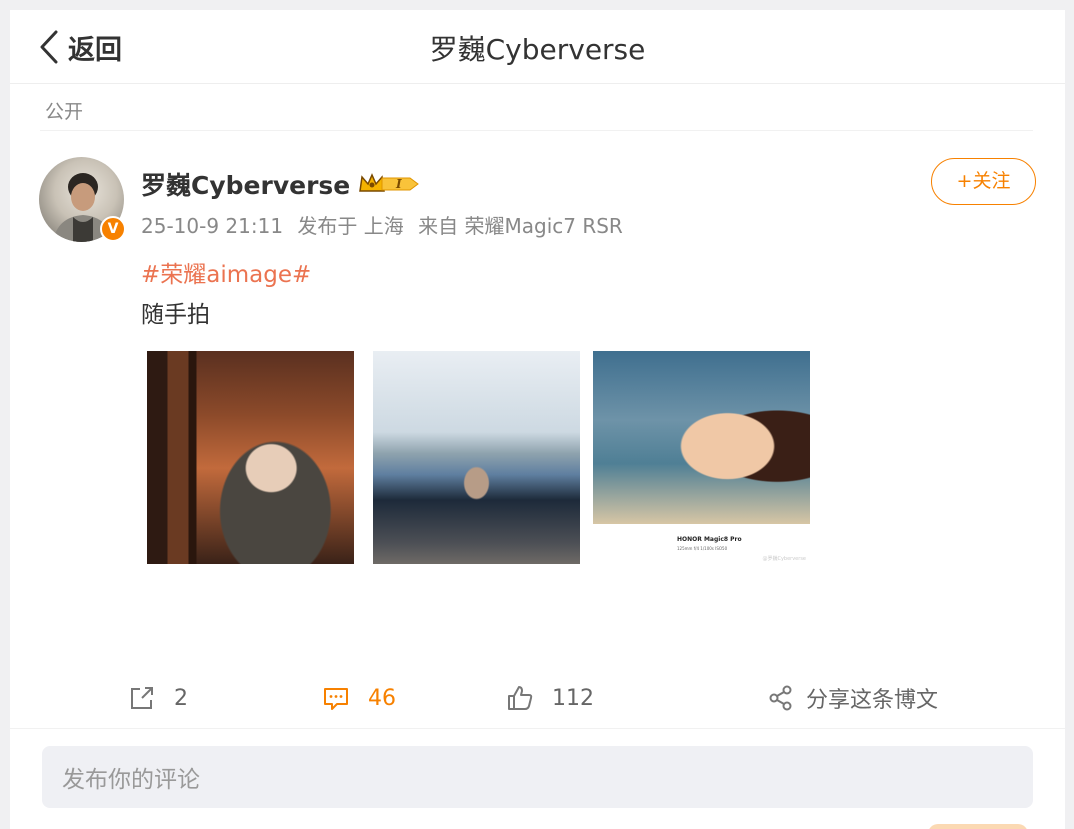 This screenshot has height=829, width=1074. What do you see at coordinates (64, 112) in the screenshot?
I see `visibility-label: 公开` at bounding box center [64, 112].